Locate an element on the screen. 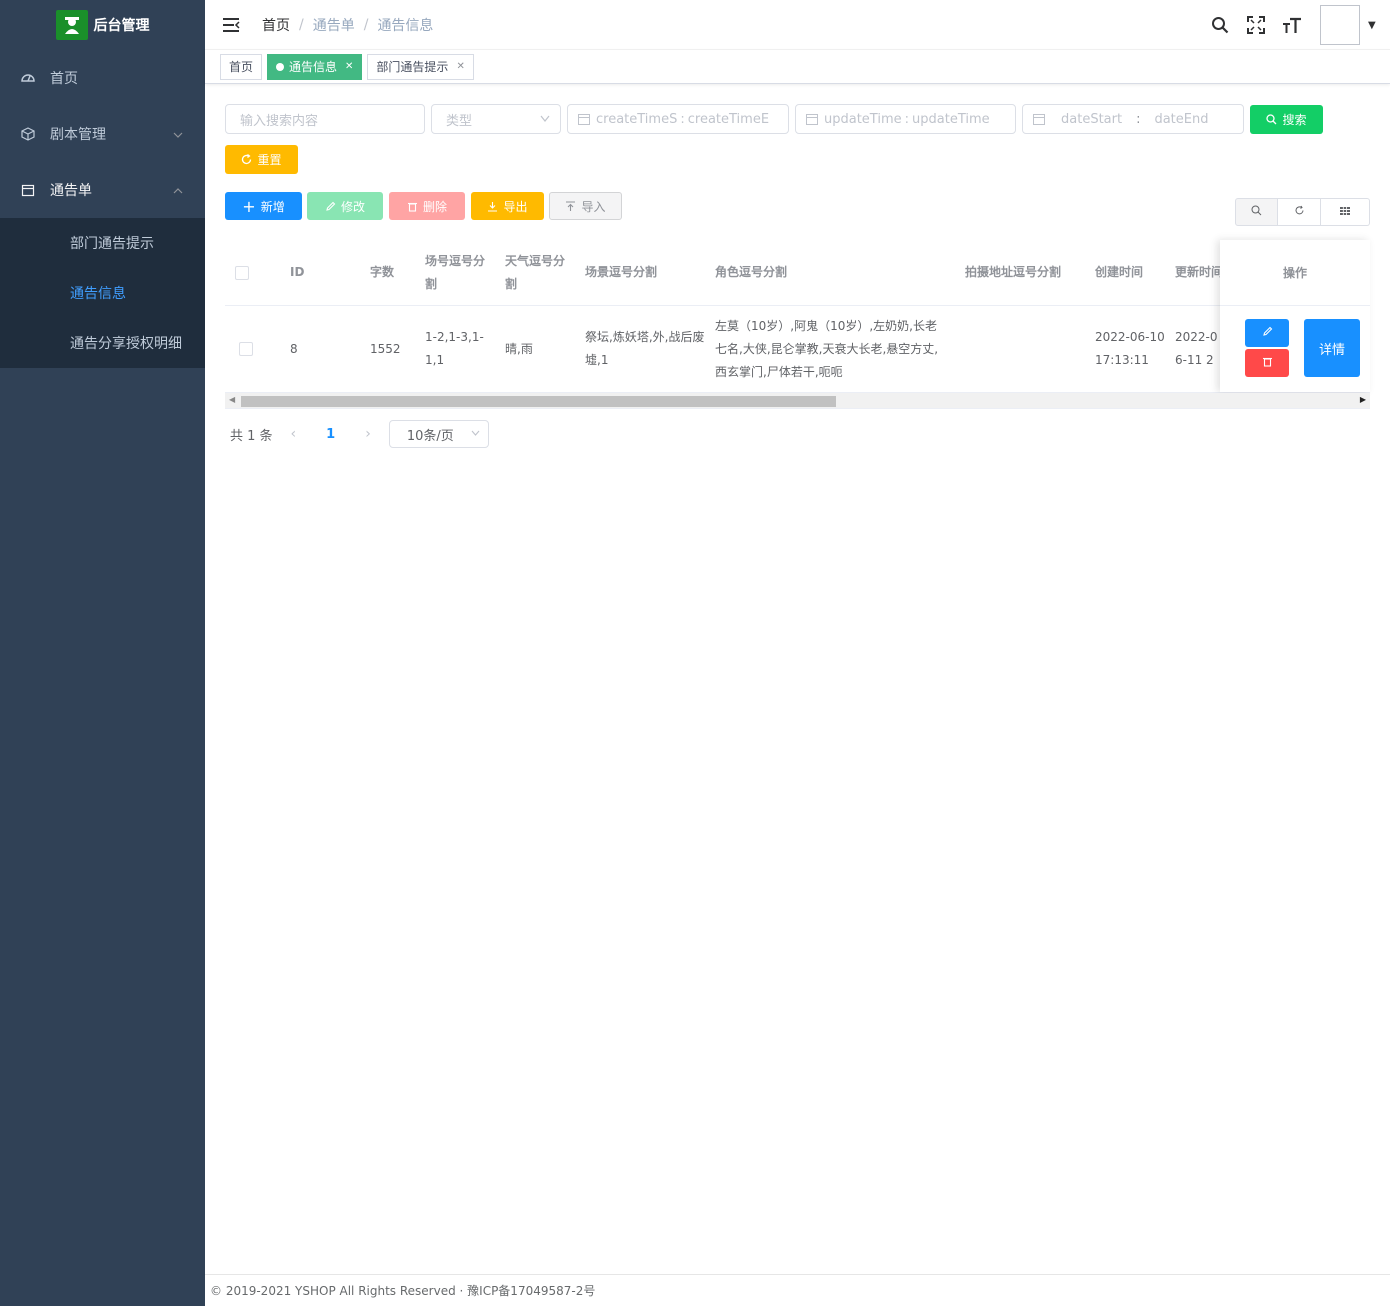 The height and width of the screenshot is (1306, 1390). cell-created: 2022-06-10 17:13:11 is located at coordinates (1130, 348).